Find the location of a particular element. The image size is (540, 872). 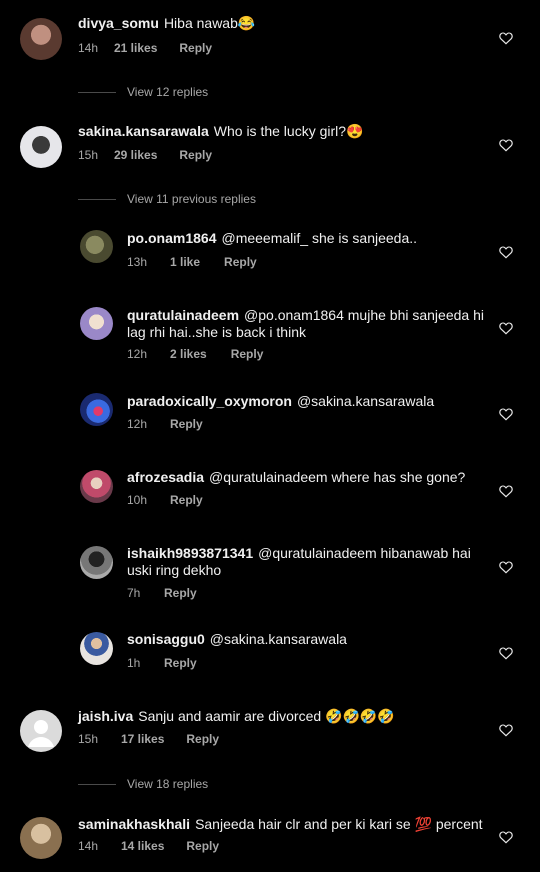

comment-username: divya_somu is located at coordinates (118, 23).